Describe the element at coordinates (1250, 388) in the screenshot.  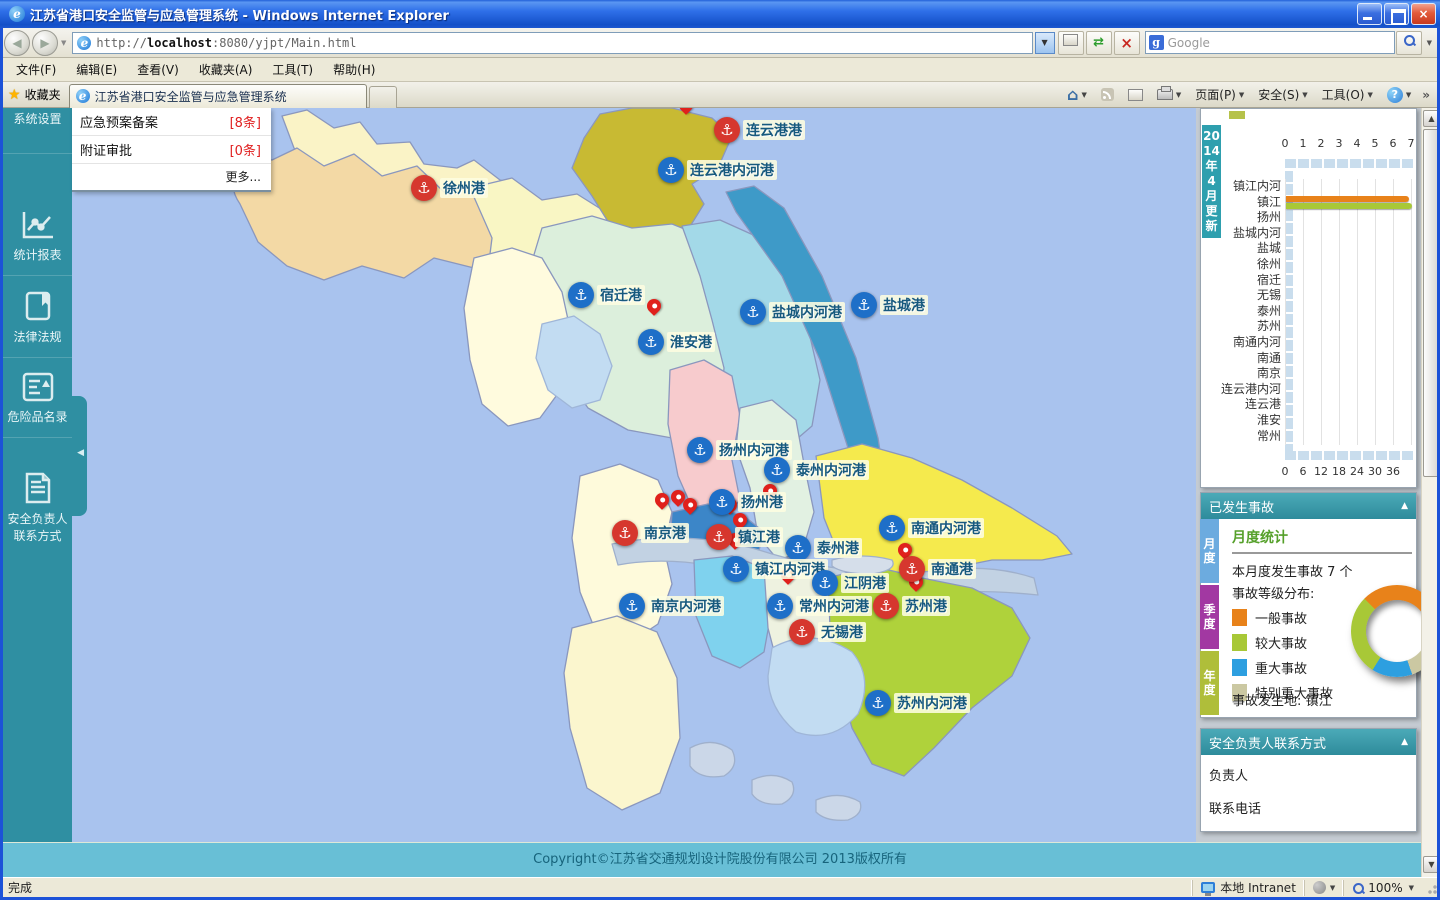
I see `chart-category-label: 连云港内河` at that location.